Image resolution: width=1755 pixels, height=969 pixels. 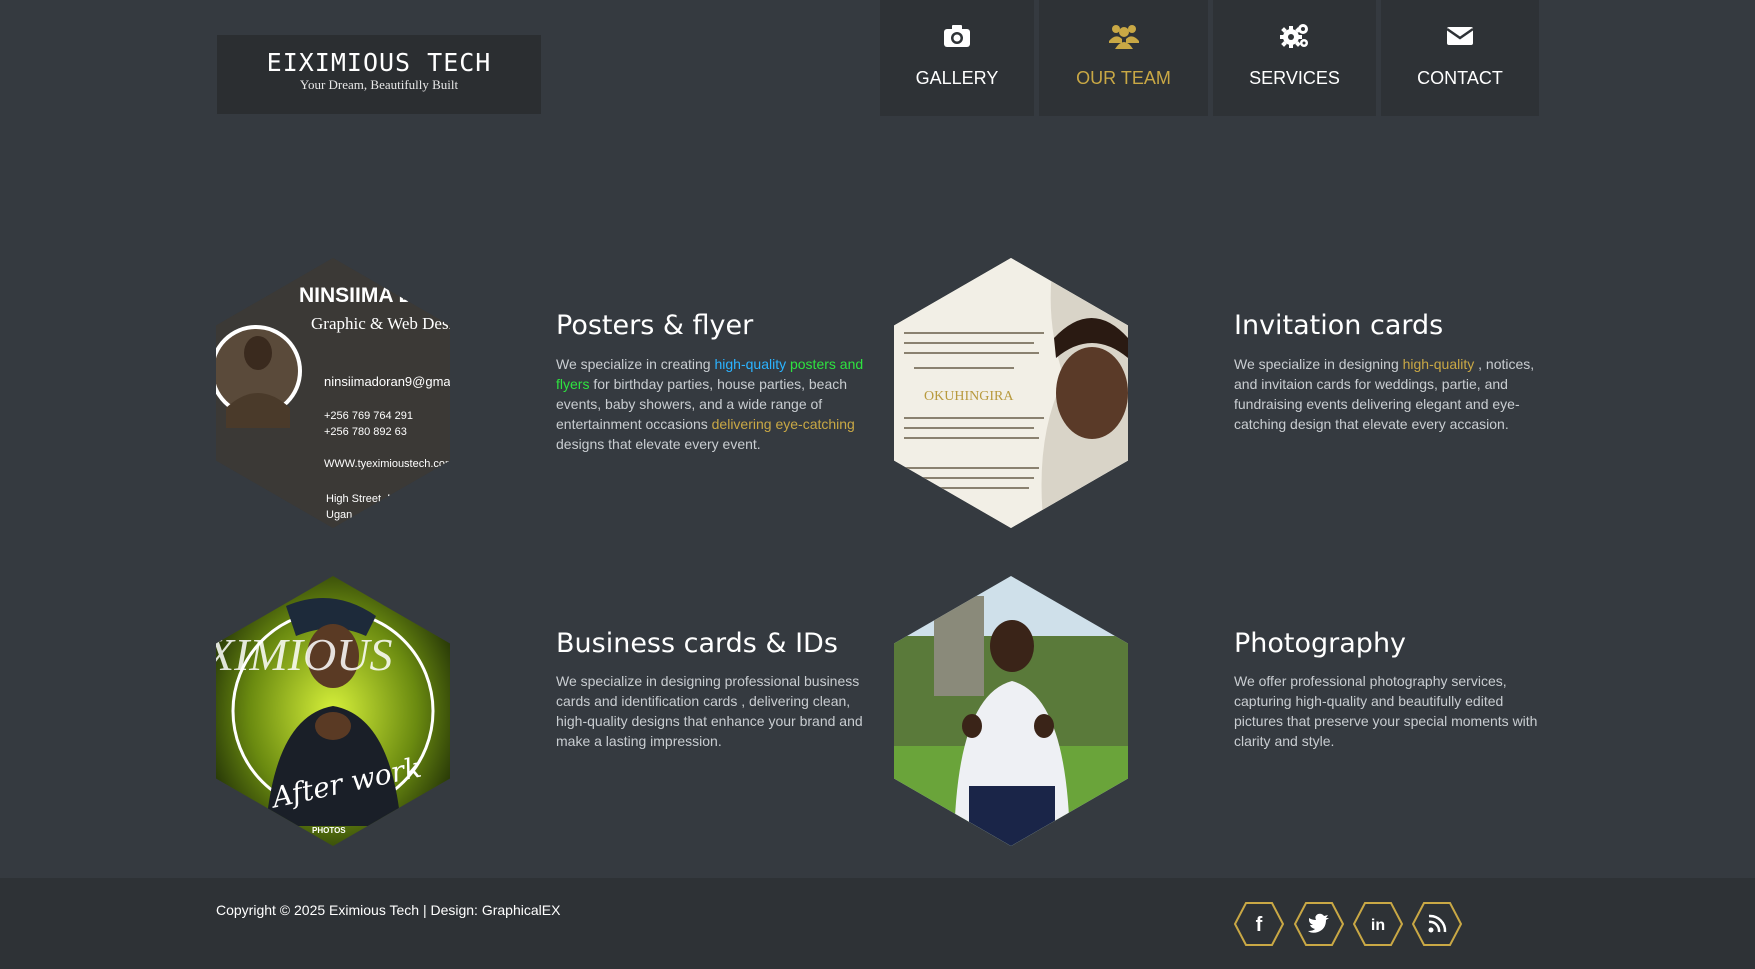 What do you see at coordinates (369, 416) in the screenshot?
I see `card-phone-1: +256 769 764 291` at bounding box center [369, 416].